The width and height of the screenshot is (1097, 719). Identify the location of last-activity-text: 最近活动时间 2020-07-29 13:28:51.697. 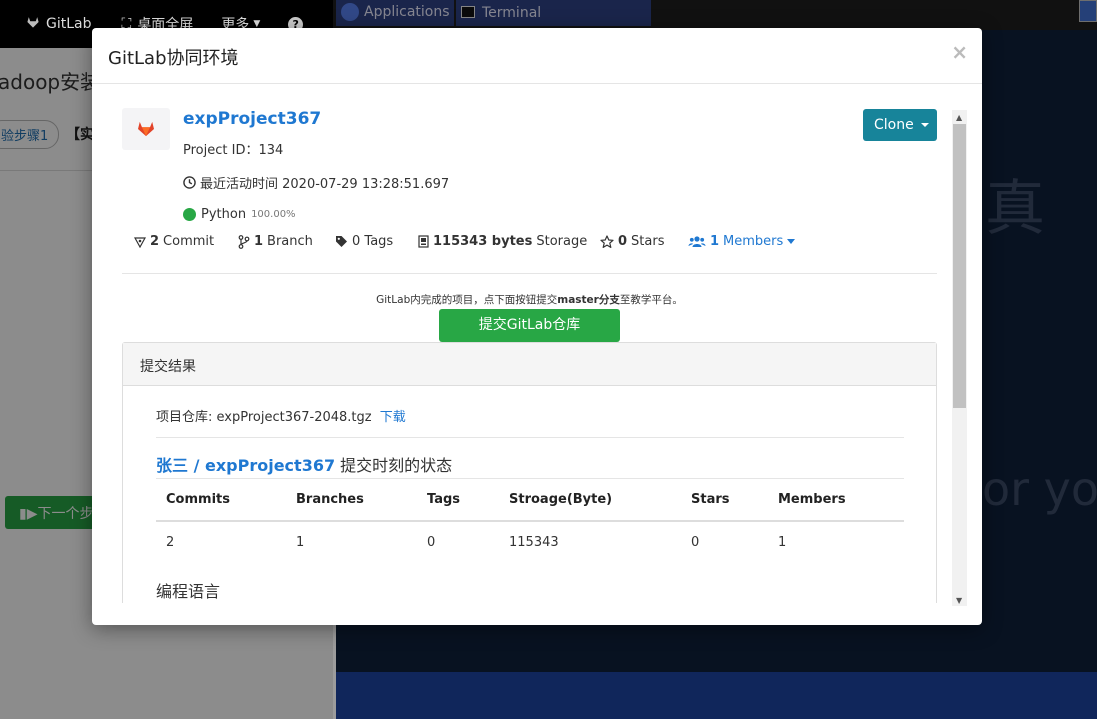
(325, 184).